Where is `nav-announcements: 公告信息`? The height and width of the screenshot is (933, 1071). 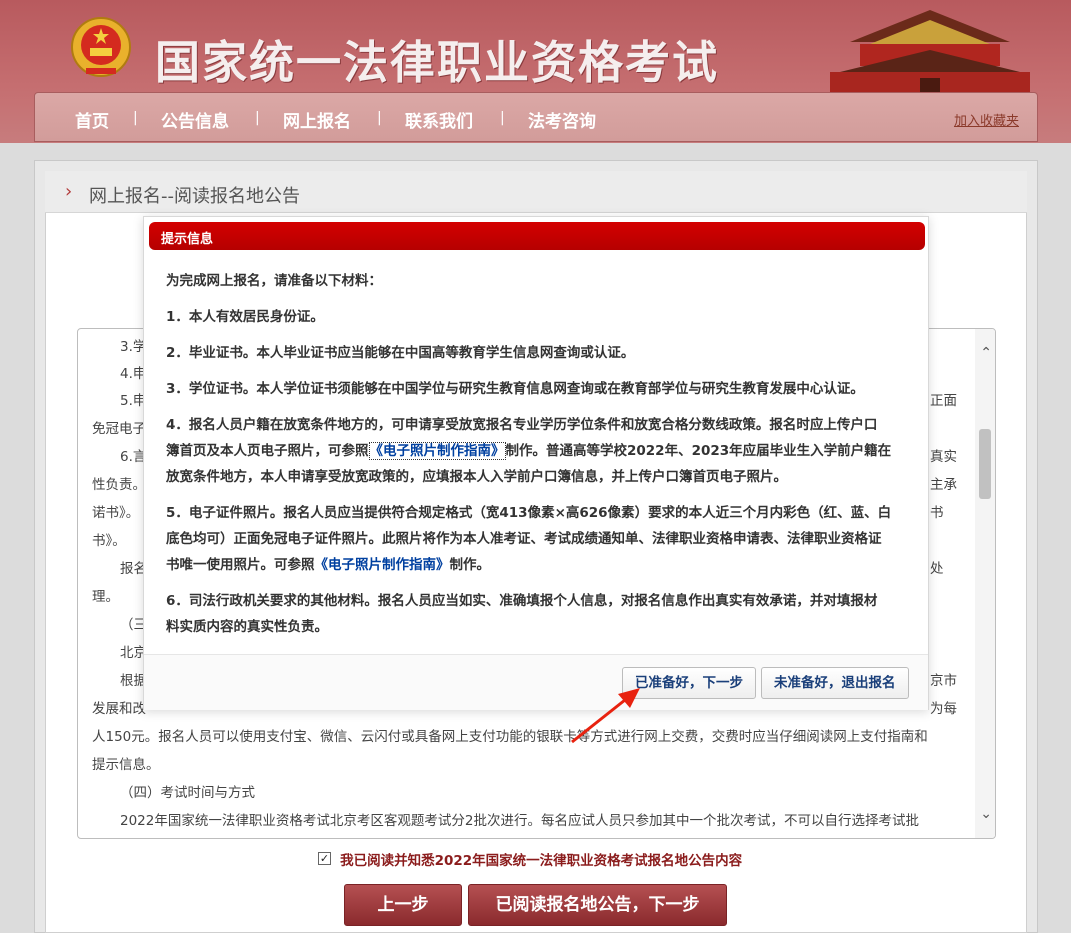 nav-announcements: 公告信息 is located at coordinates (195, 119).